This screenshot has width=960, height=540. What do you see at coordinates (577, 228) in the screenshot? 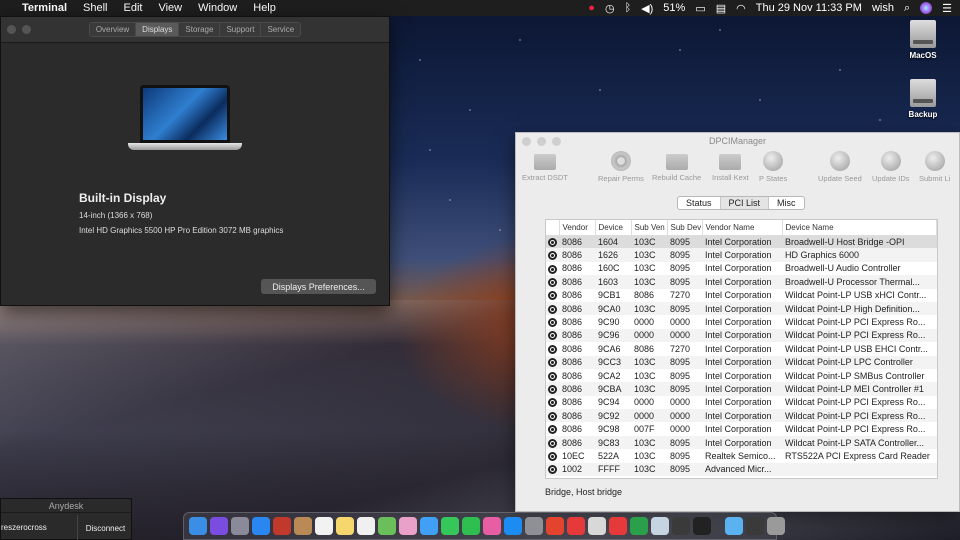
I see `column-header: Vendor` at bounding box center [577, 228].